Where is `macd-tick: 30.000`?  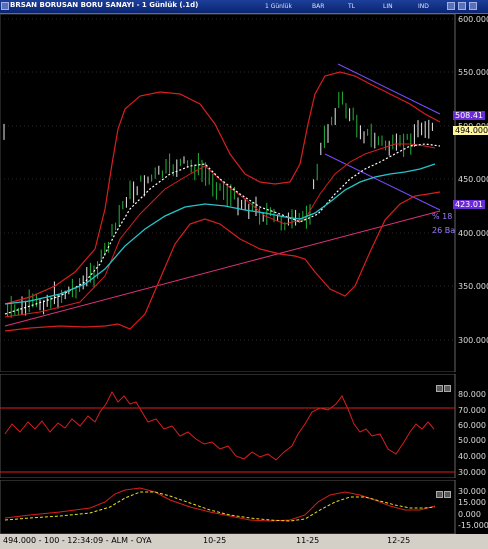 macd-tick: 30.000 is located at coordinates (472, 491).